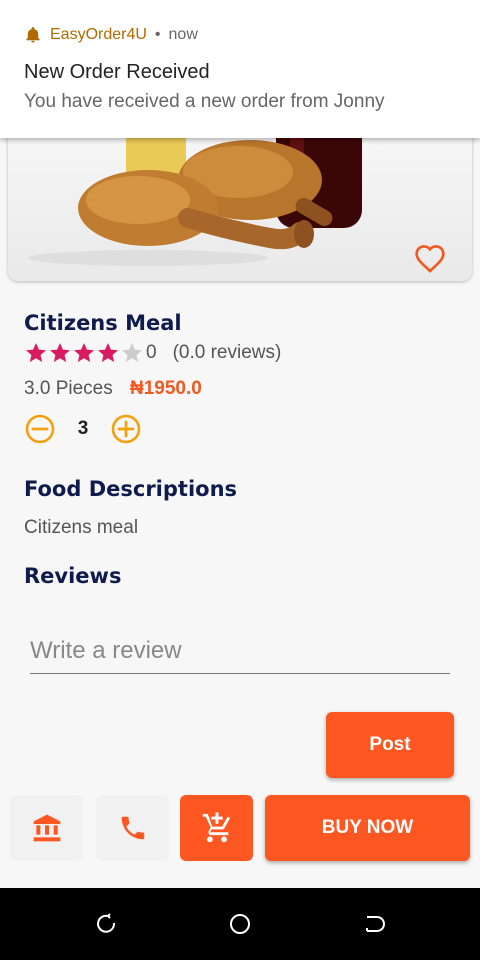 This screenshot has width=480, height=960. Describe the element at coordinates (126, 429) in the screenshot. I see `plus-circle-icon` at that location.